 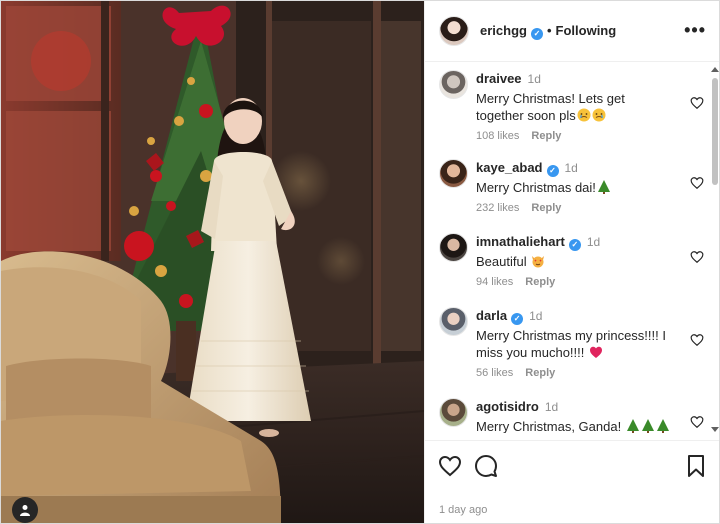 What do you see at coordinates (494, 373) in the screenshot?
I see `comment-like-count: 56 likes` at bounding box center [494, 373].